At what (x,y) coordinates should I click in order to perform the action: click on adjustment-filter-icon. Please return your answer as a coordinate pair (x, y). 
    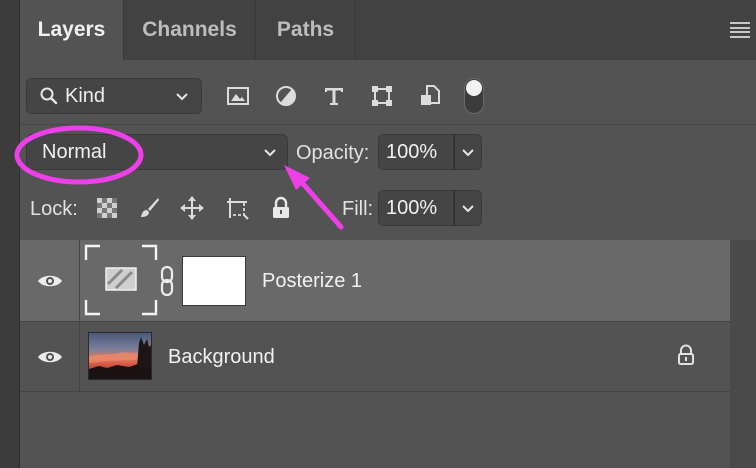
    Looking at the image, I should click on (286, 96).